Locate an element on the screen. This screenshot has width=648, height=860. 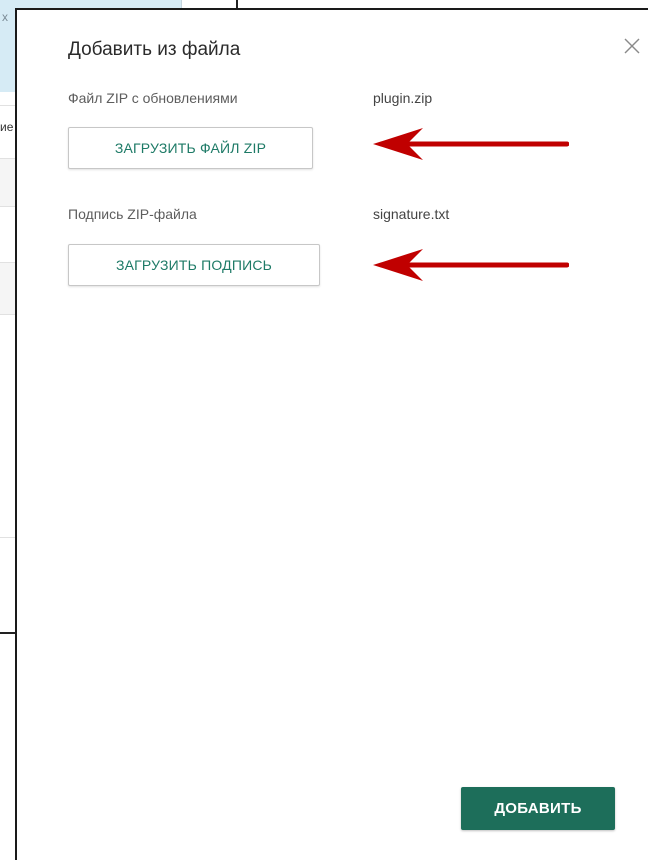
add-button: ДОБАВИТЬ is located at coordinates (538, 808).